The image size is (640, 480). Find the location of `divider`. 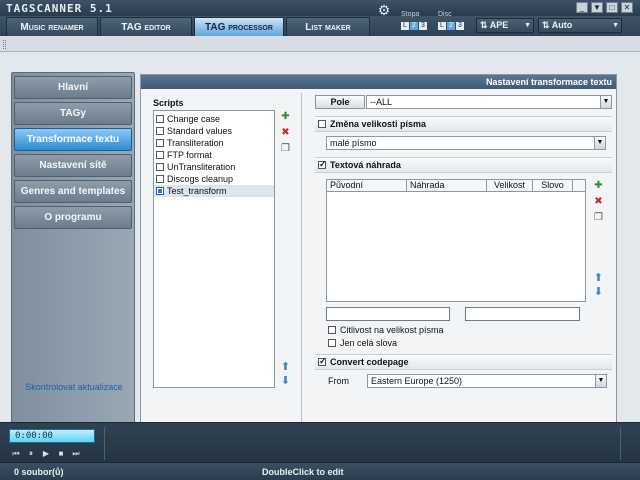

divider is located at coordinates (620, 443).